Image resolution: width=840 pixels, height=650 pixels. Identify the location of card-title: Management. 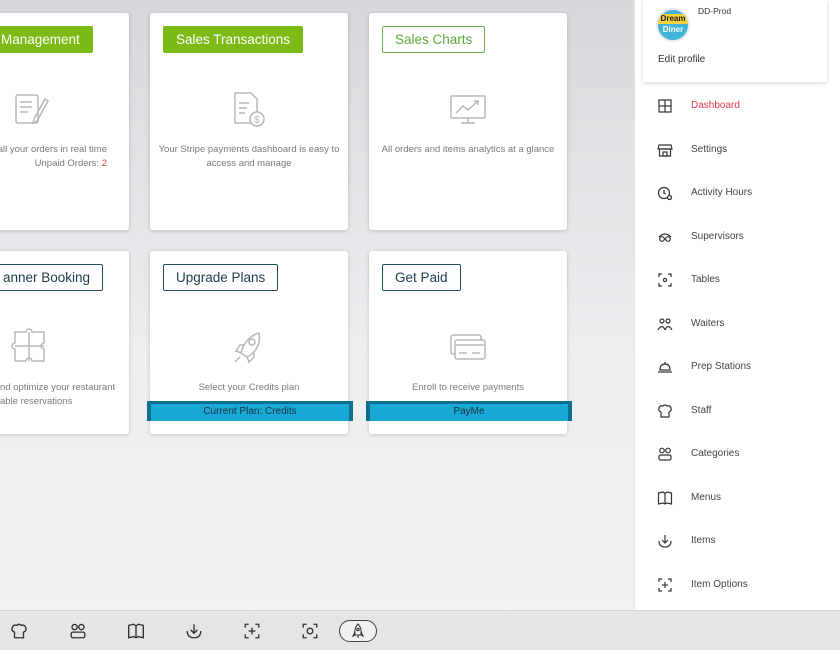
(46, 39).